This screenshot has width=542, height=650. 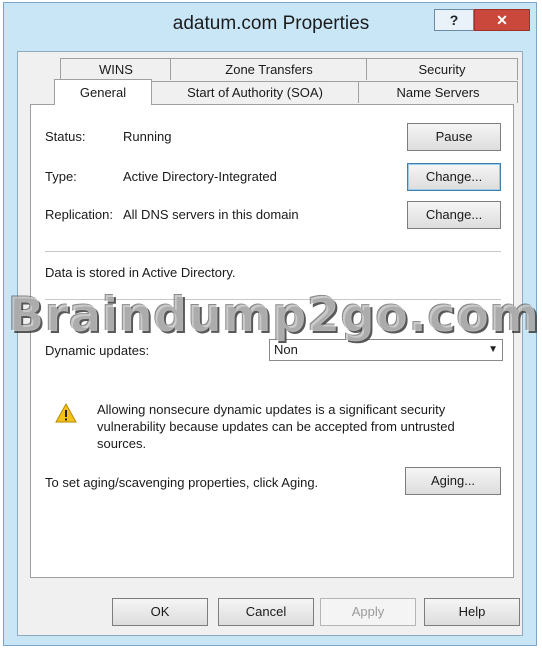 I want to click on type-label: Type:, so click(x=61, y=176).